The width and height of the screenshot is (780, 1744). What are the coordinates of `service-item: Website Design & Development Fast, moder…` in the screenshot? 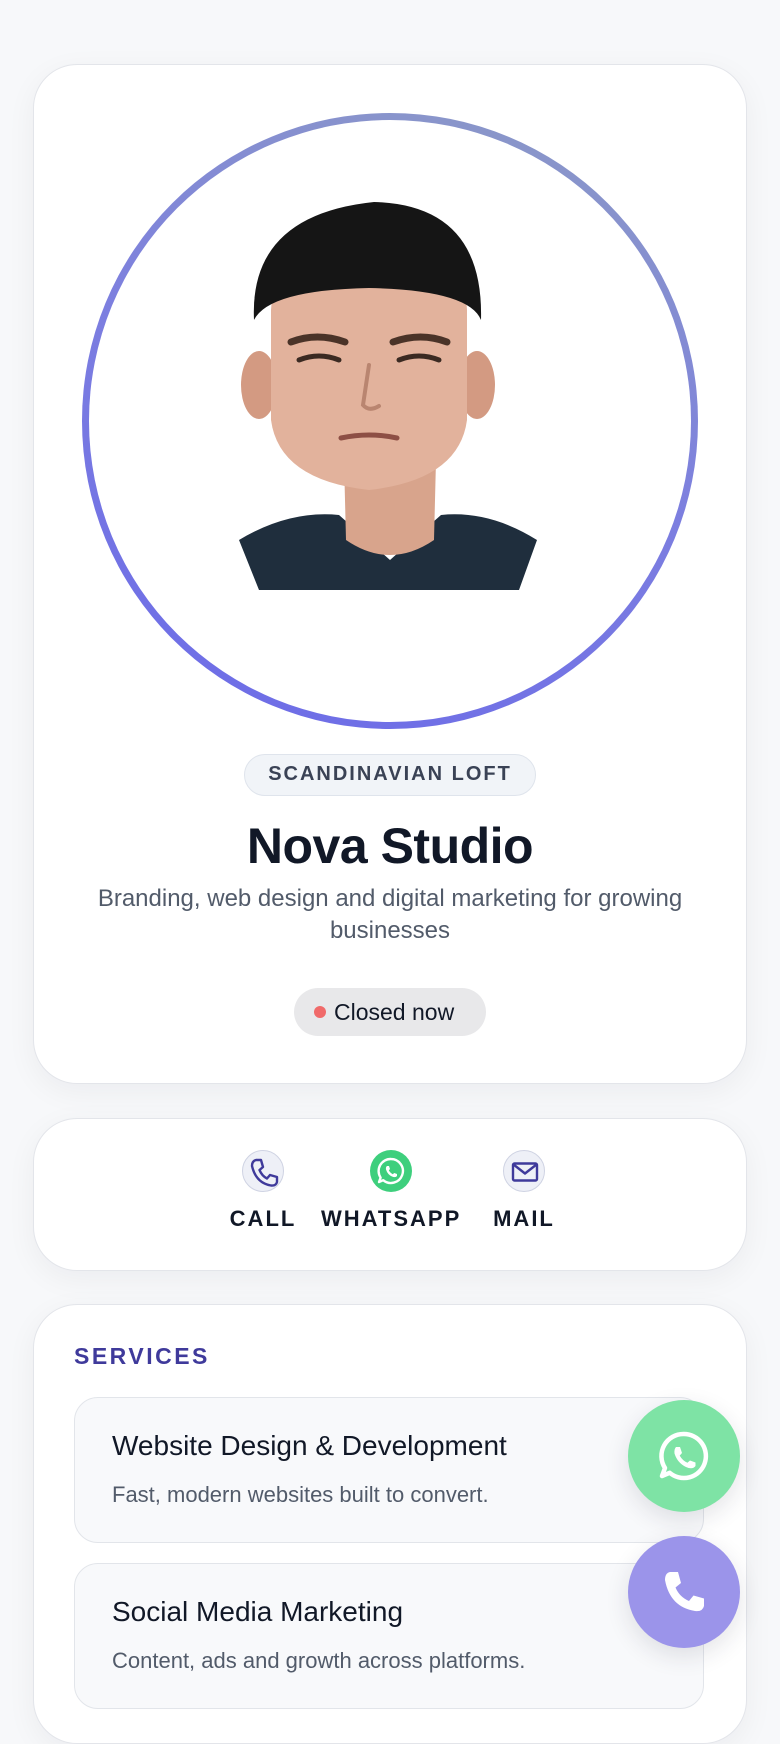 It's located at (389, 1470).